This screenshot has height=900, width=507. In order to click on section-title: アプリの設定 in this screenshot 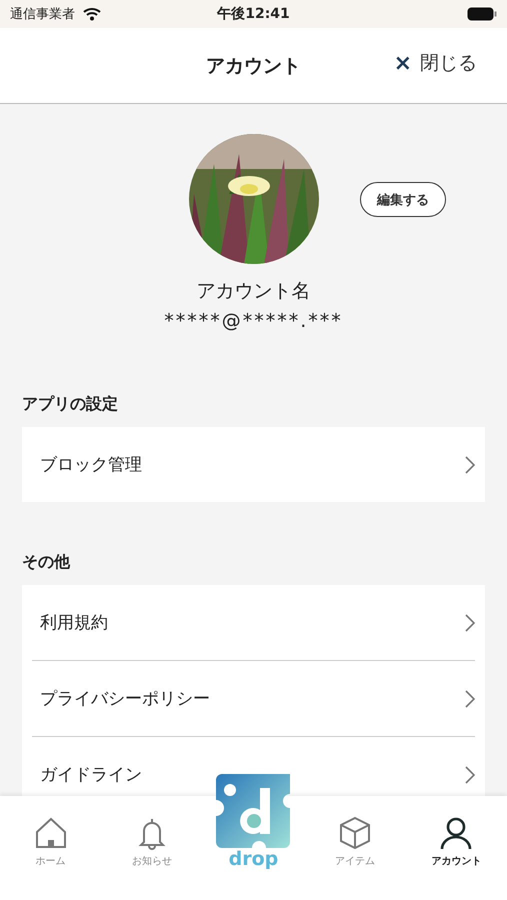, I will do `click(70, 404)`.